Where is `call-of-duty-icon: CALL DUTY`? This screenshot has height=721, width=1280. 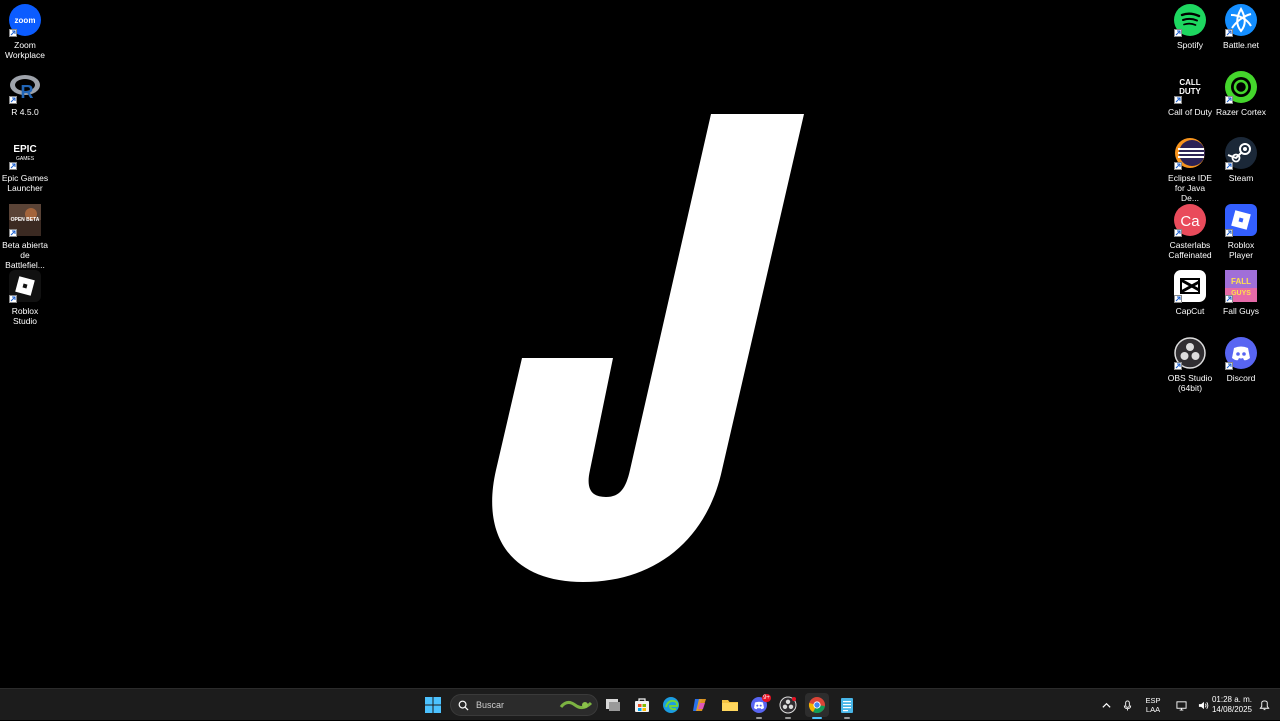
call-of-duty-icon: CALL DUTY is located at coordinates (1190, 87).